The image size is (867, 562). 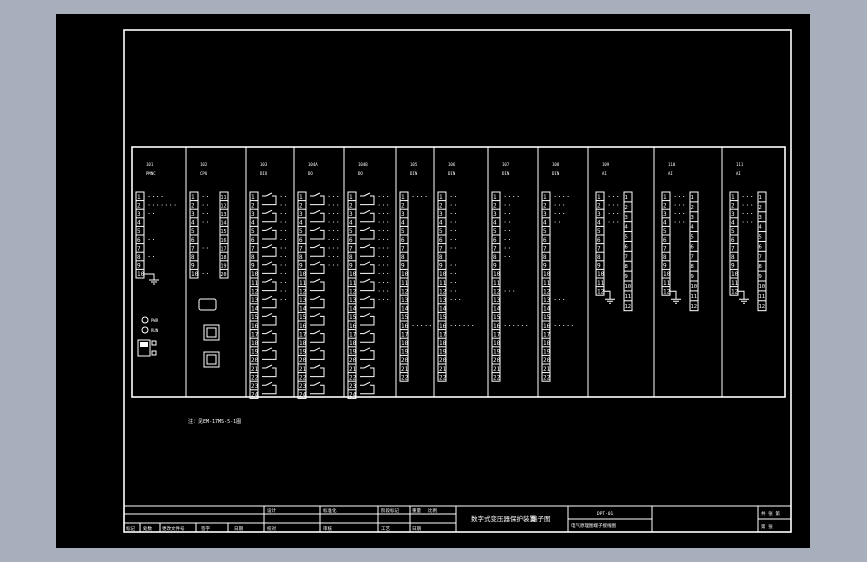 What do you see at coordinates (253, 205) in the screenshot?
I see `terminal-number: 2` at bounding box center [253, 205].